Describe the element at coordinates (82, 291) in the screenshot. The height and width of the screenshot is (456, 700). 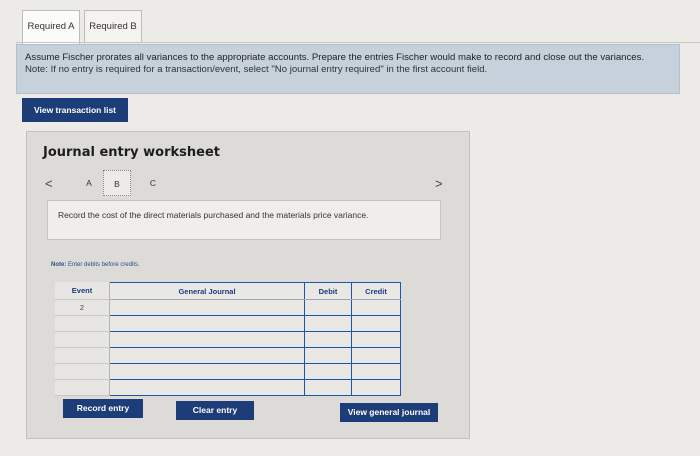
I see `header-event: Event` at that location.